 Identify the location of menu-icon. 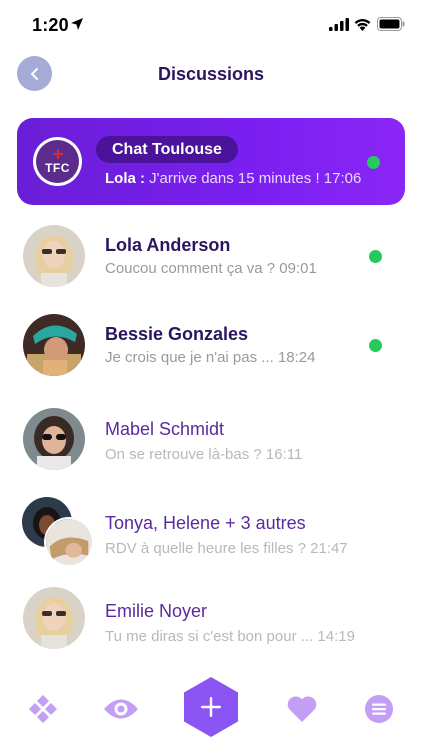
(379, 709).